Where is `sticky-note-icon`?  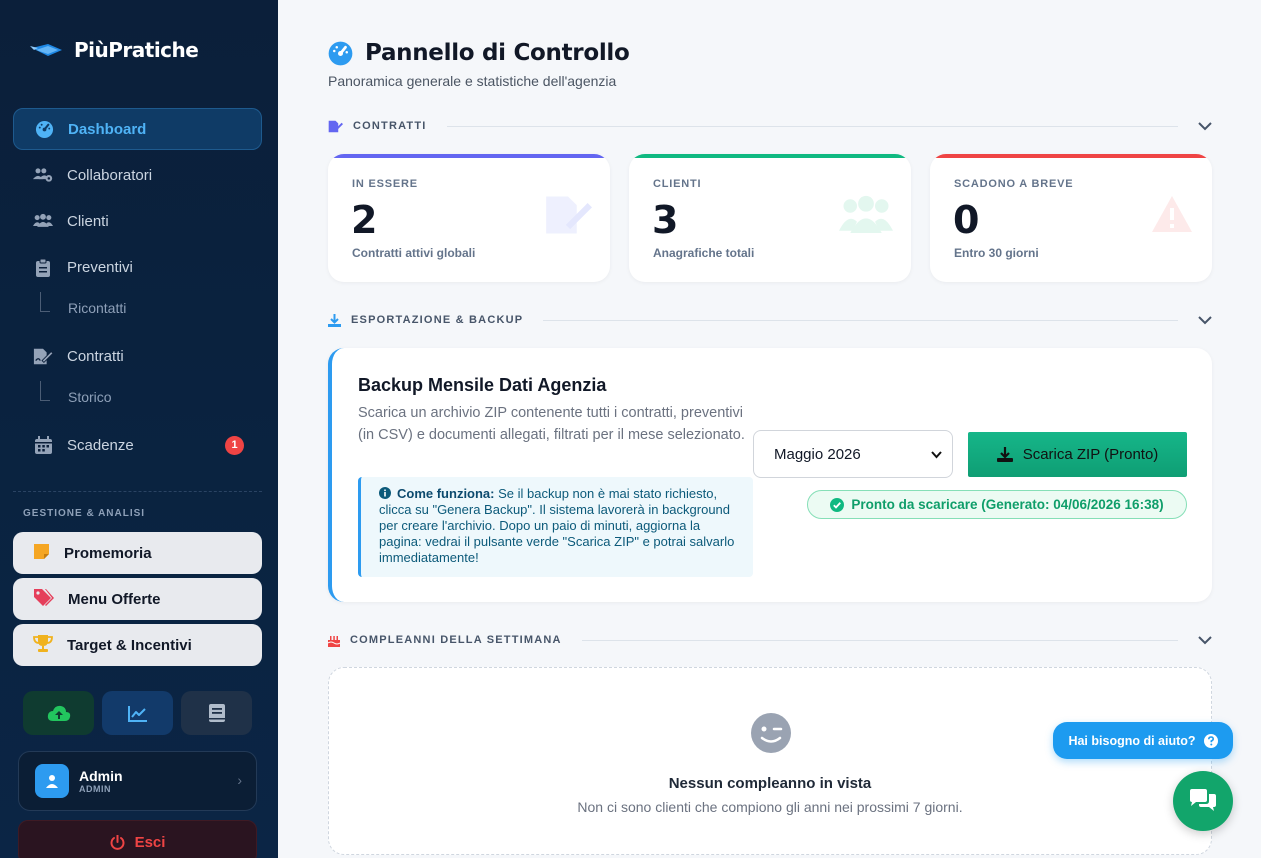 sticky-note-icon is located at coordinates (41, 553).